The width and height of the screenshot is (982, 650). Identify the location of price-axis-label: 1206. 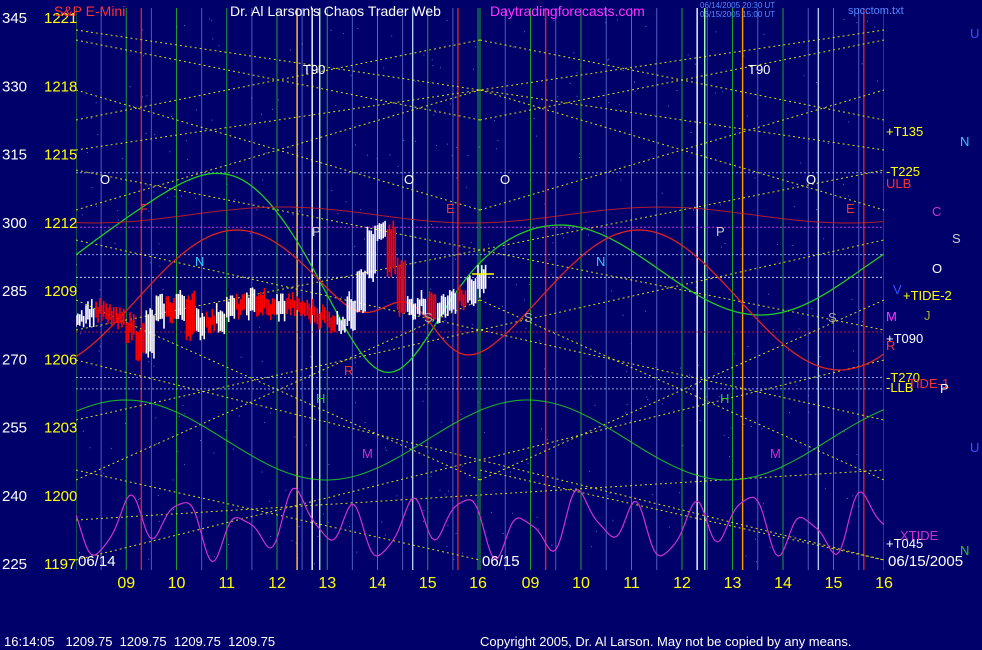
(60, 359).